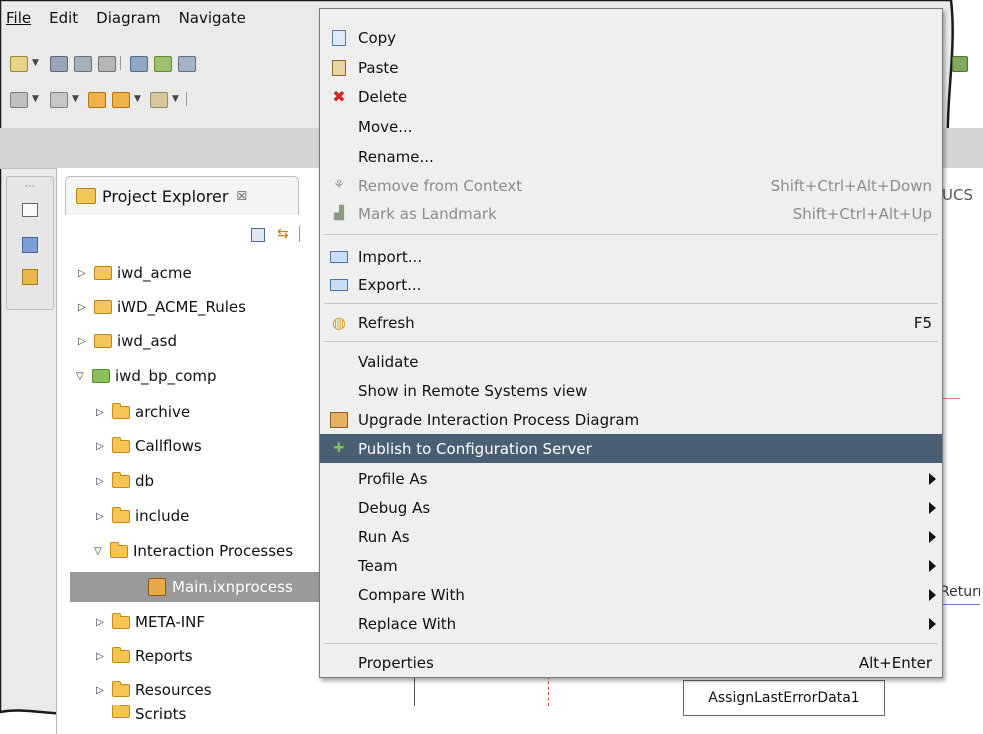 Image resolution: width=983 pixels, height=734 pixels. Describe the element at coordinates (631, 594) in the screenshot. I see `menu-item-compare-with: Compare With` at that location.